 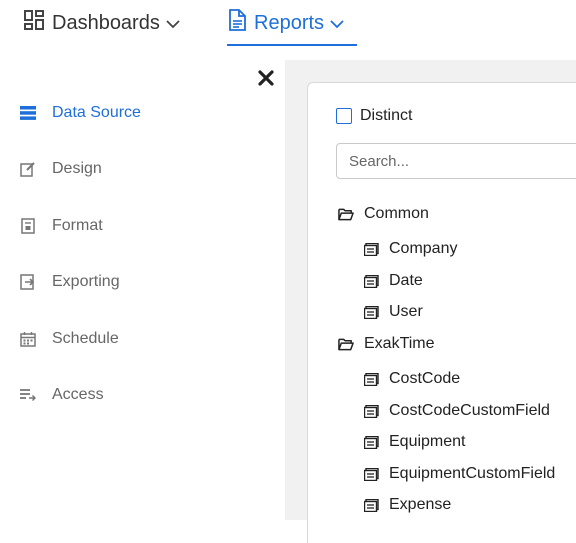 What do you see at coordinates (85, 338) in the screenshot?
I see `sidebar-item-label: Schedule` at bounding box center [85, 338].